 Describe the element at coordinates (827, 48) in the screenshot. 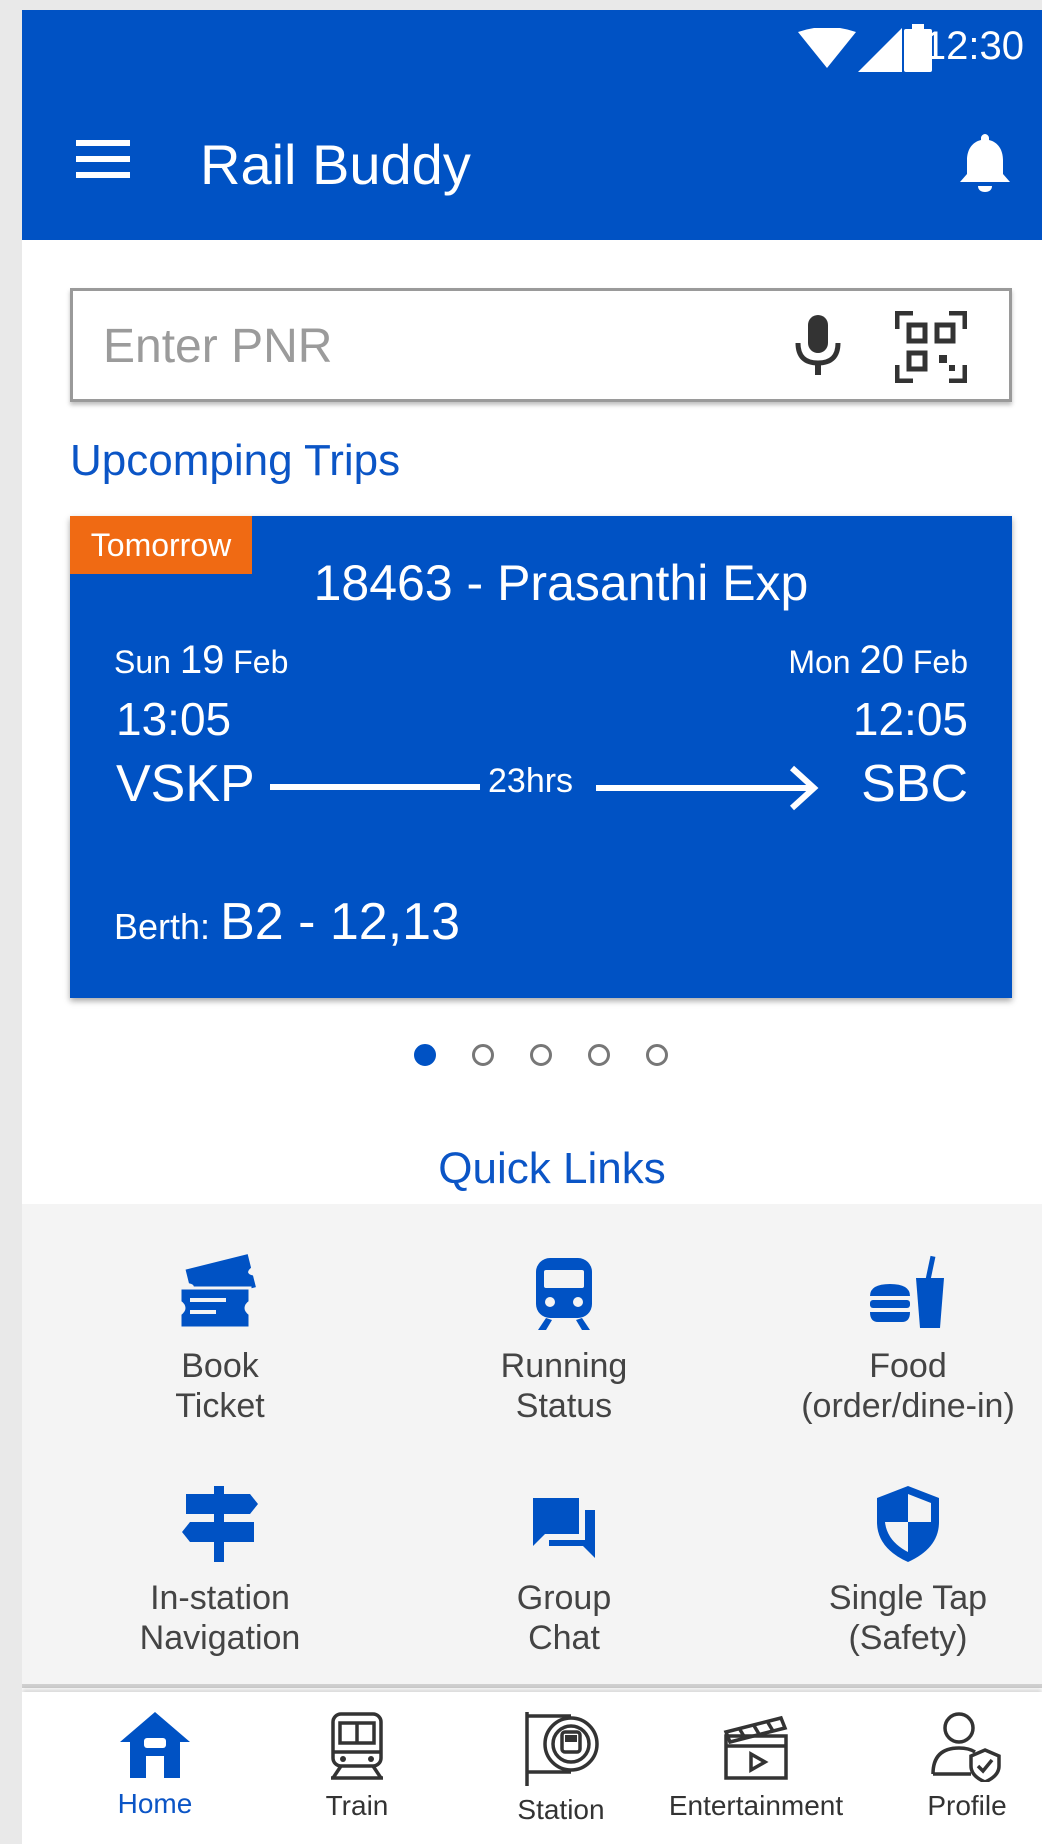

I see `wifi-icon` at that location.